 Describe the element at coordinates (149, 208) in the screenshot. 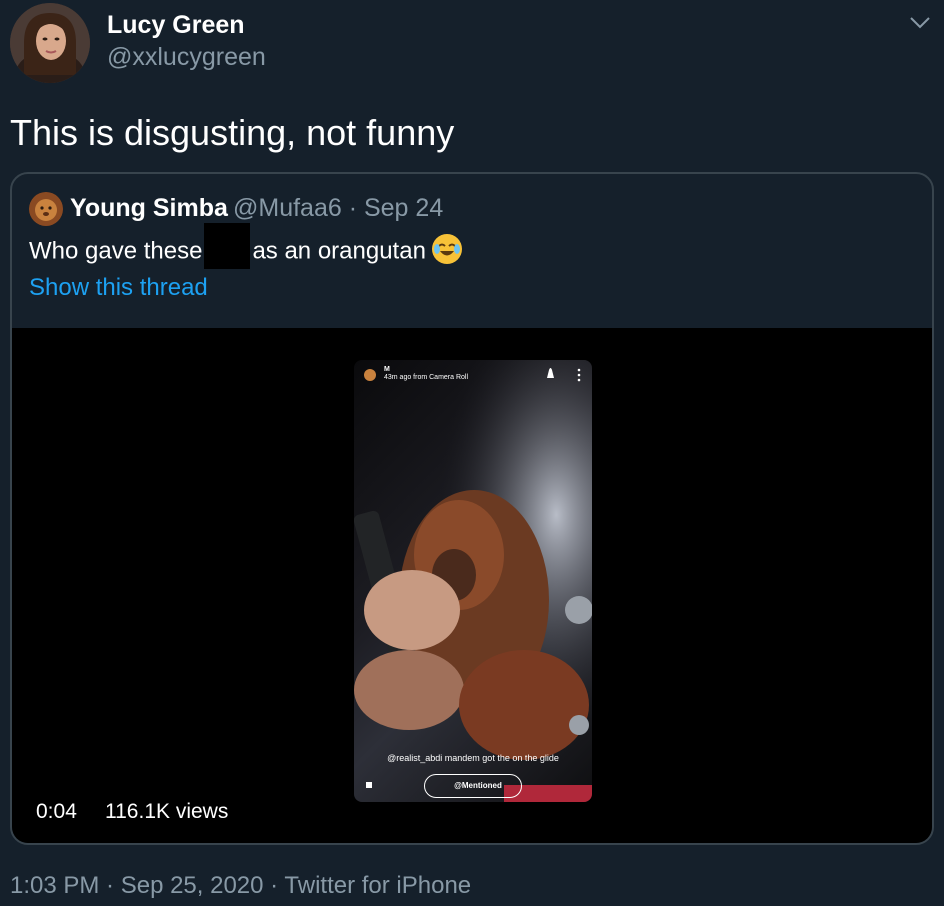

I see `quoted-author-name: Young Simba` at that location.